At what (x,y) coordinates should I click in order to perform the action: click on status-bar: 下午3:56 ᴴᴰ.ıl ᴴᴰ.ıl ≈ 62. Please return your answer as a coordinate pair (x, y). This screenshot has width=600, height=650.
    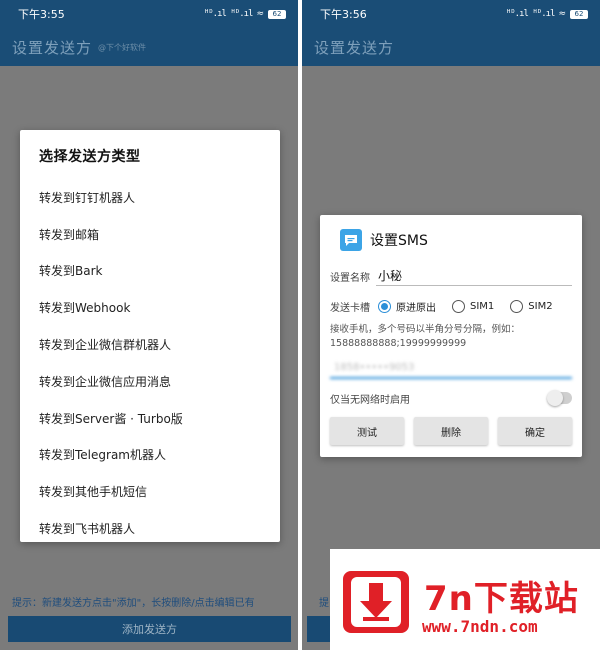
    Looking at the image, I should click on (451, 14).